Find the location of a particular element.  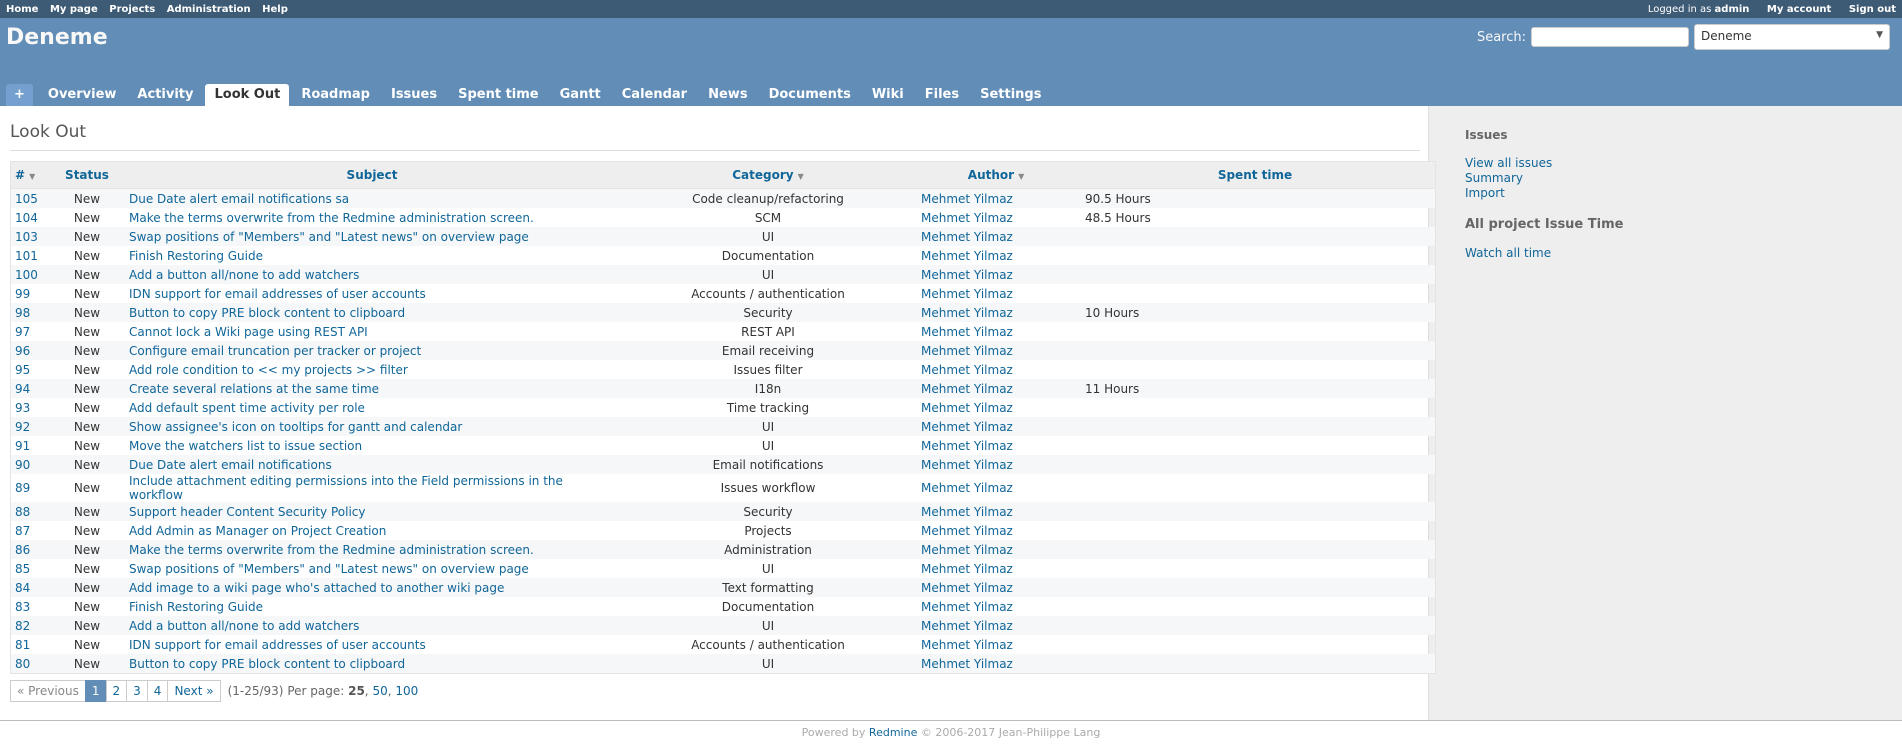

issue-subject-link: Move the watchers list to issue section is located at coordinates (245, 446).